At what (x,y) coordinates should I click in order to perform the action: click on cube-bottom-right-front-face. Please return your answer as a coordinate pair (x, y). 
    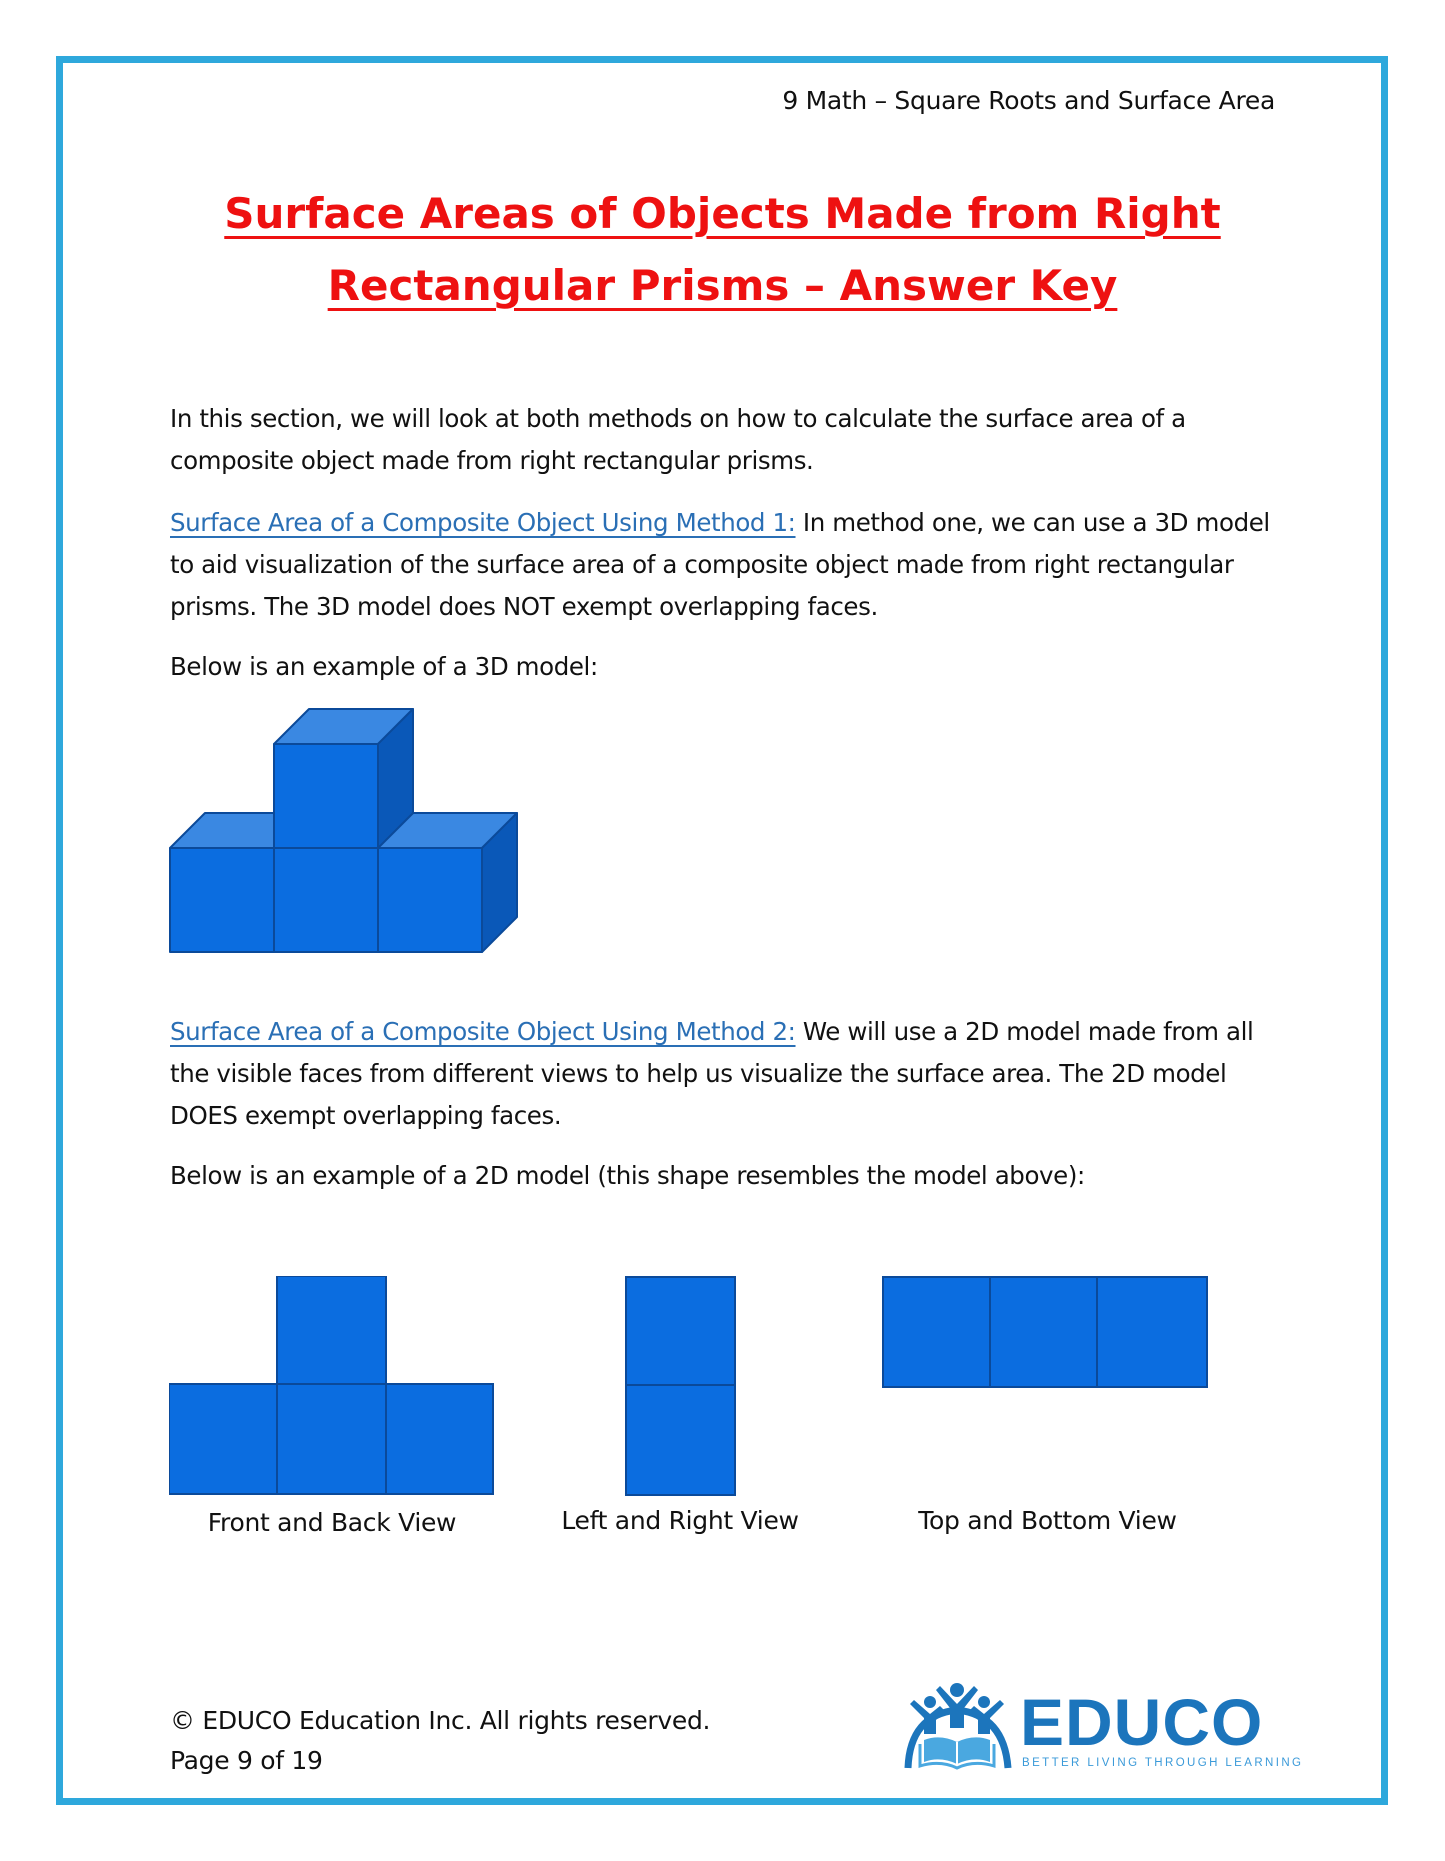
    Looking at the image, I should click on (430, 900).